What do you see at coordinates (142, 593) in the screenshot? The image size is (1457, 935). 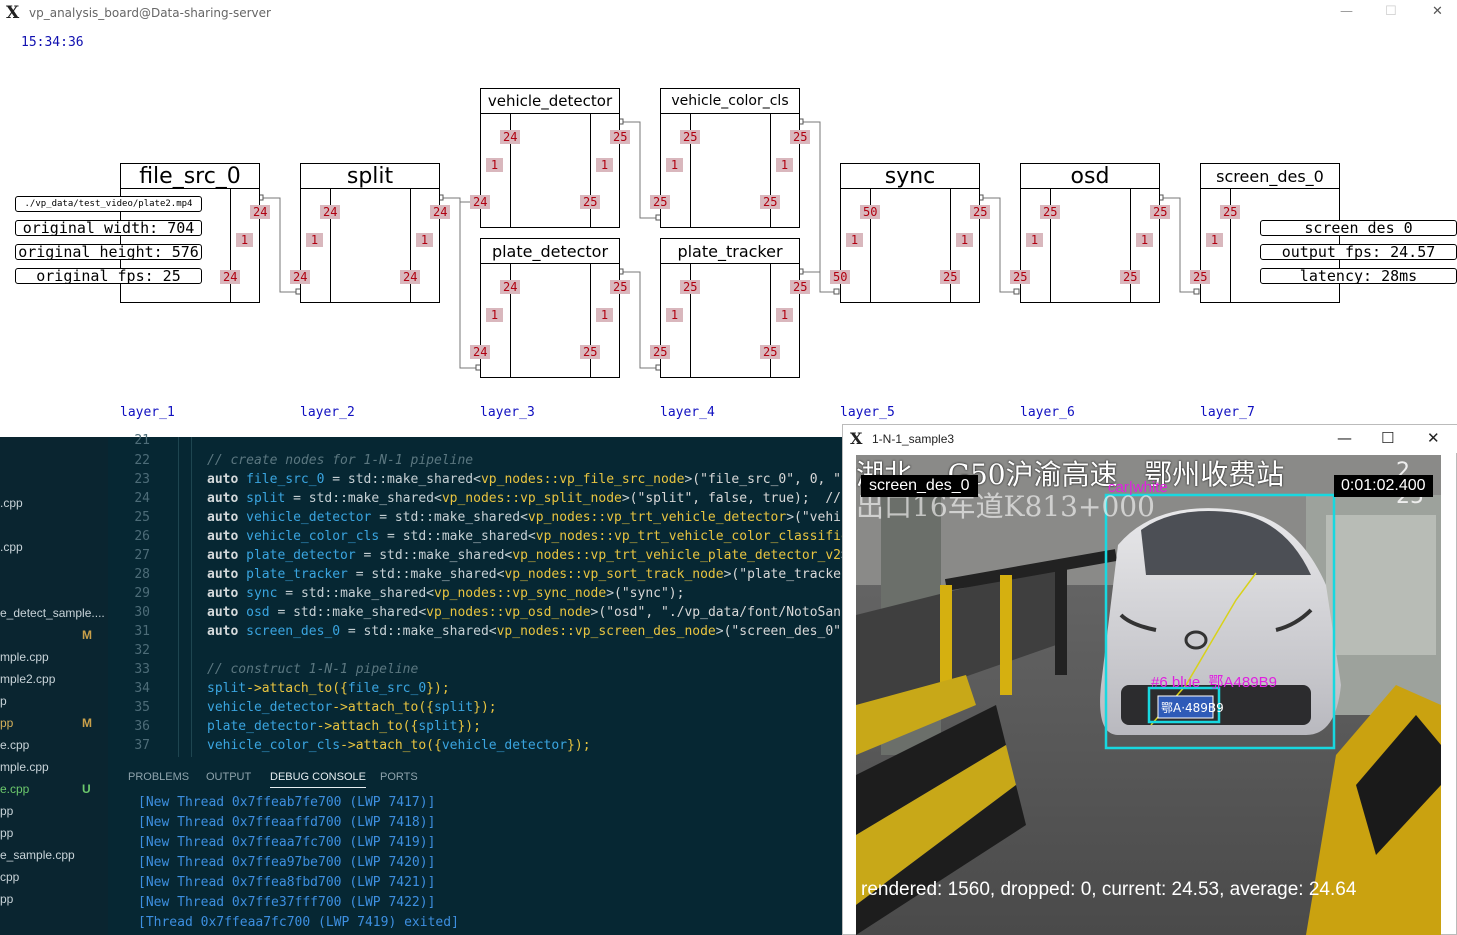 I see `line-number: 29` at bounding box center [142, 593].